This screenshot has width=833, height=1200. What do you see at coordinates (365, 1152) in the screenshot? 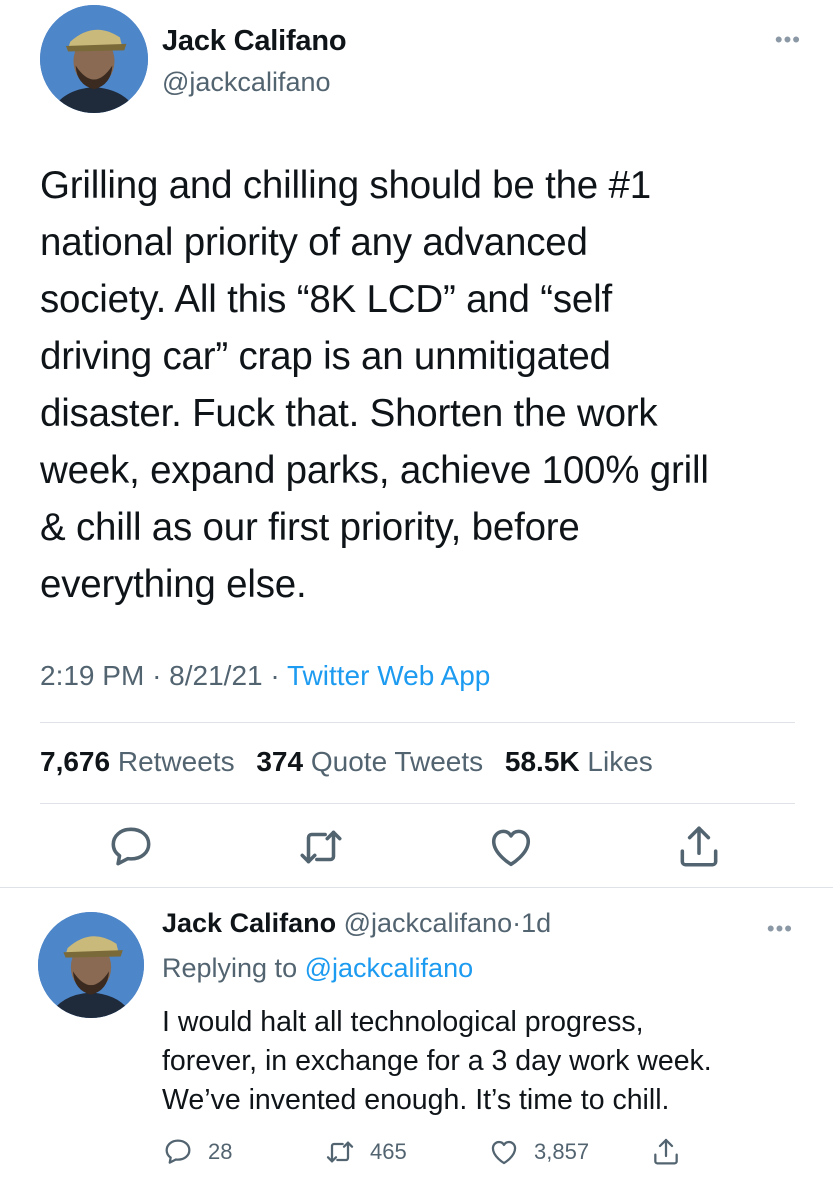
I see `reply-retweet-button: 465` at bounding box center [365, 1152].